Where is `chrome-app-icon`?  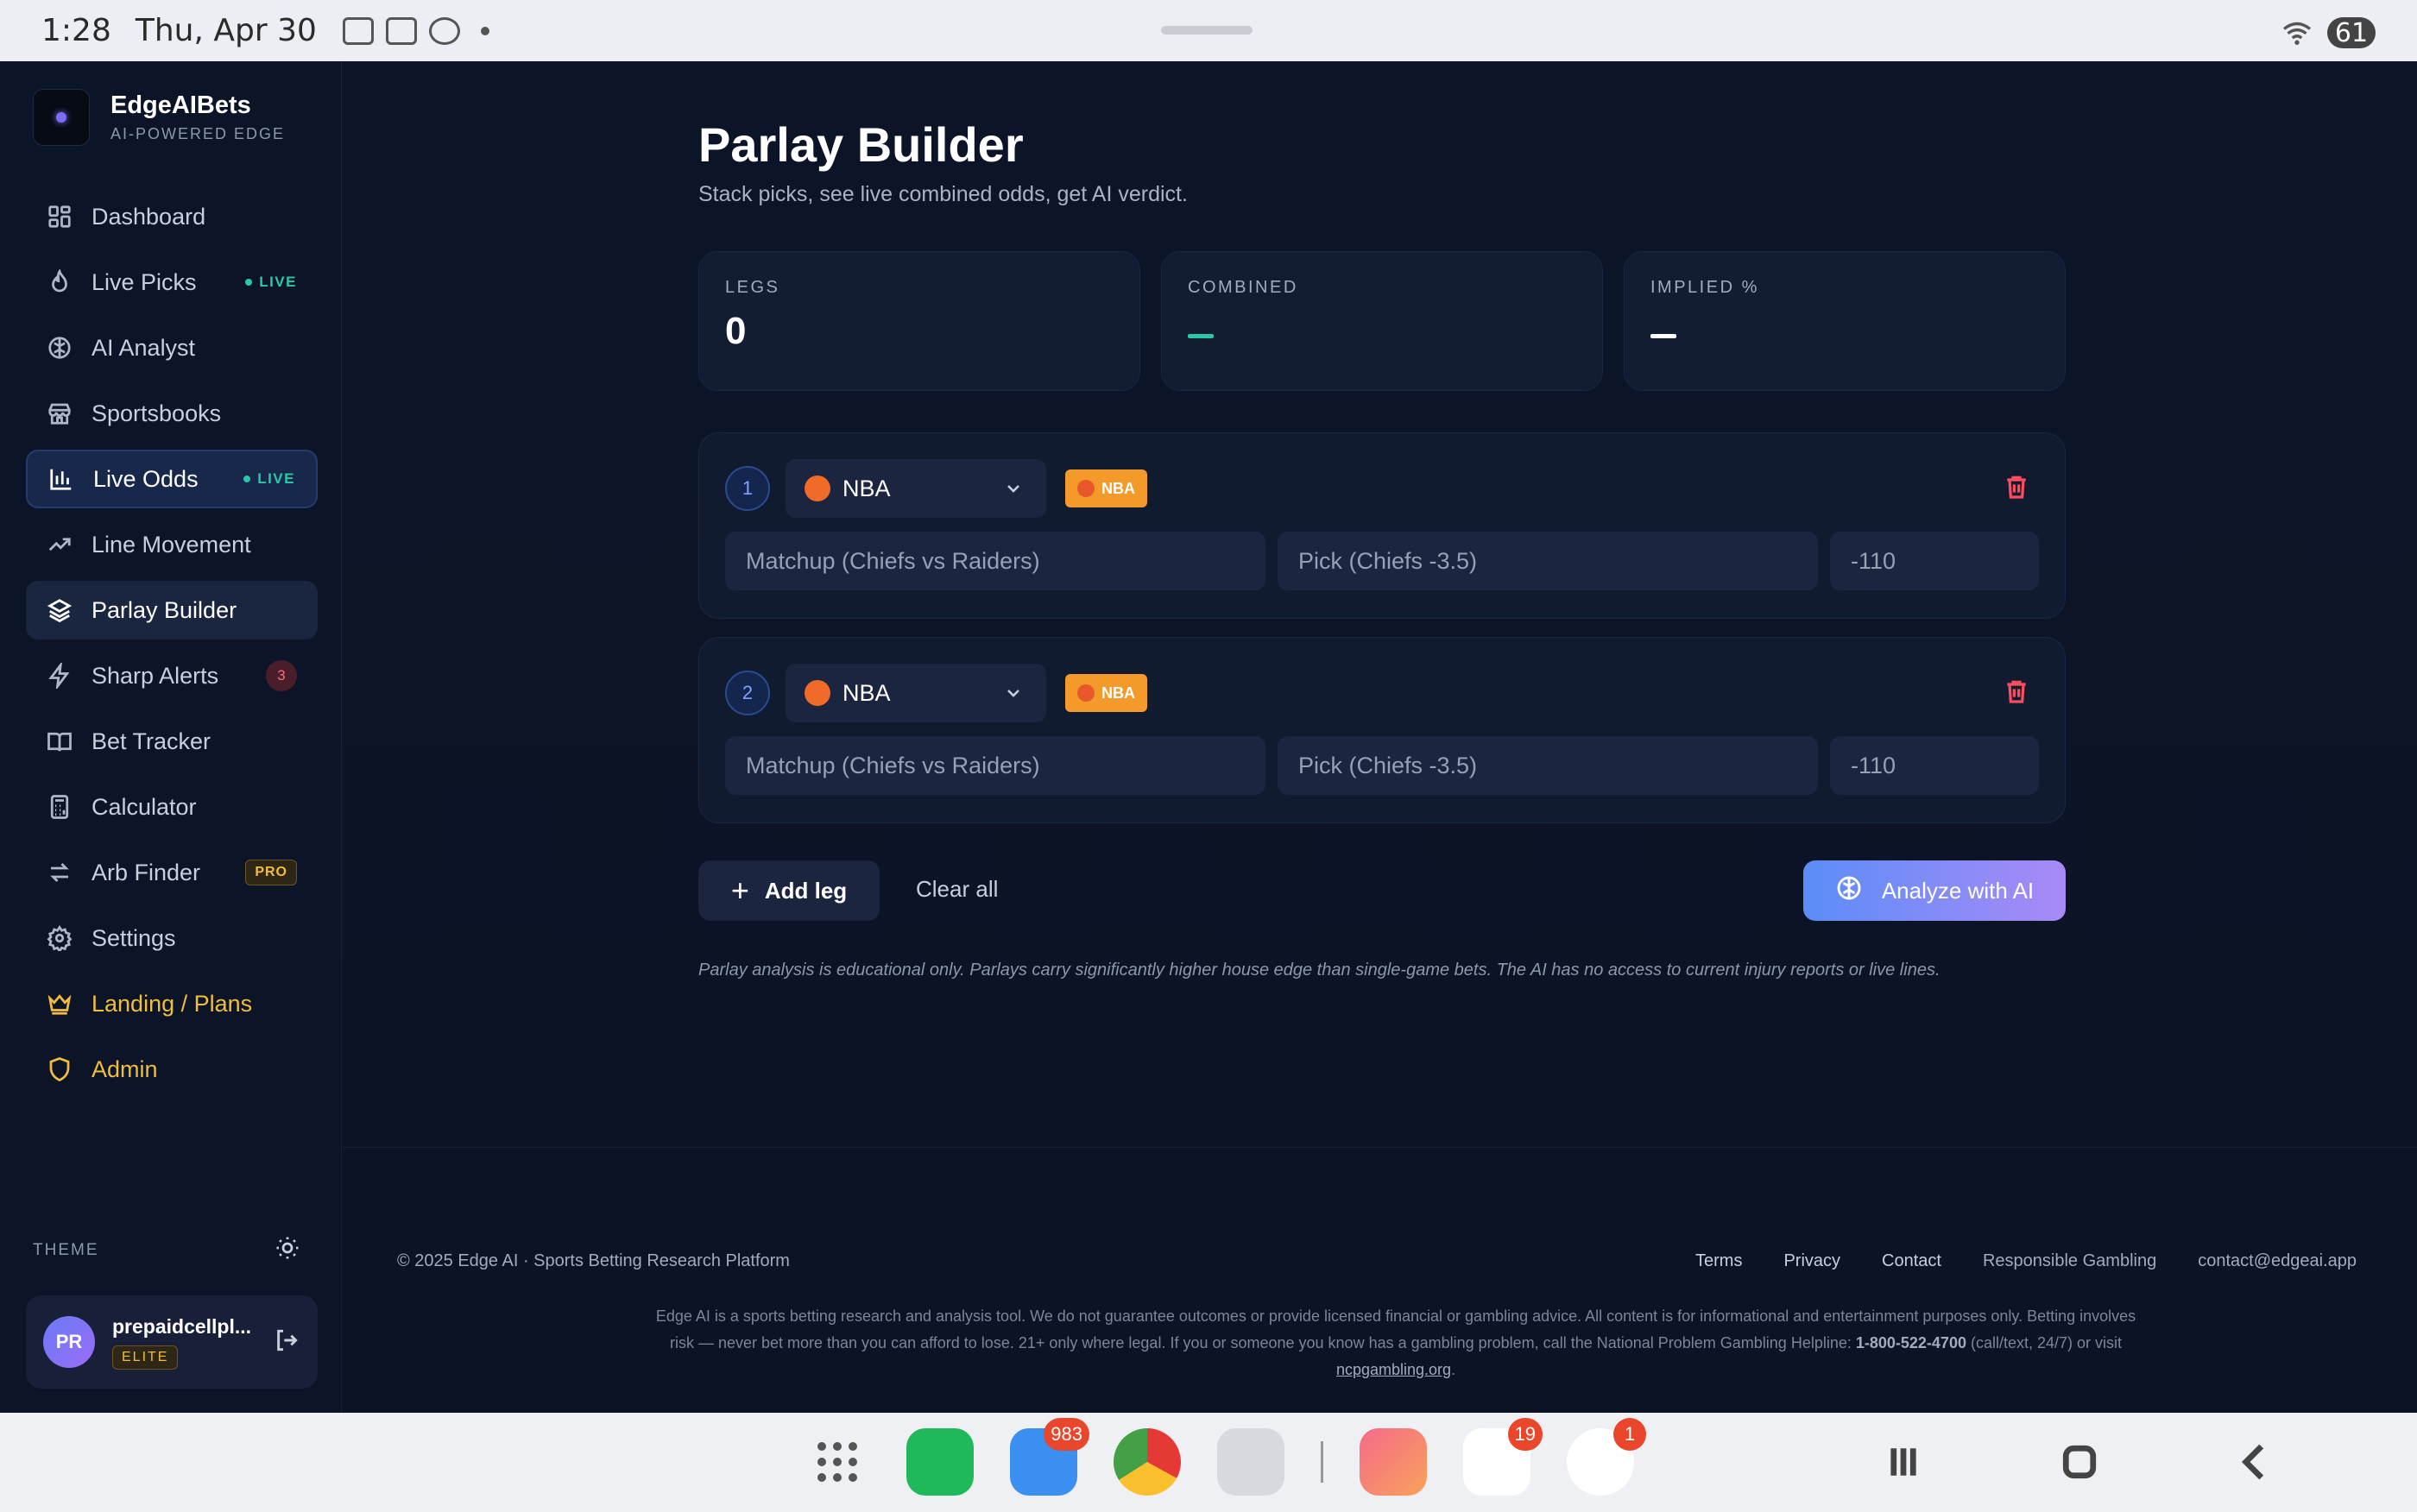 chrome-app-icon is located at coordinates (1147, 1462).